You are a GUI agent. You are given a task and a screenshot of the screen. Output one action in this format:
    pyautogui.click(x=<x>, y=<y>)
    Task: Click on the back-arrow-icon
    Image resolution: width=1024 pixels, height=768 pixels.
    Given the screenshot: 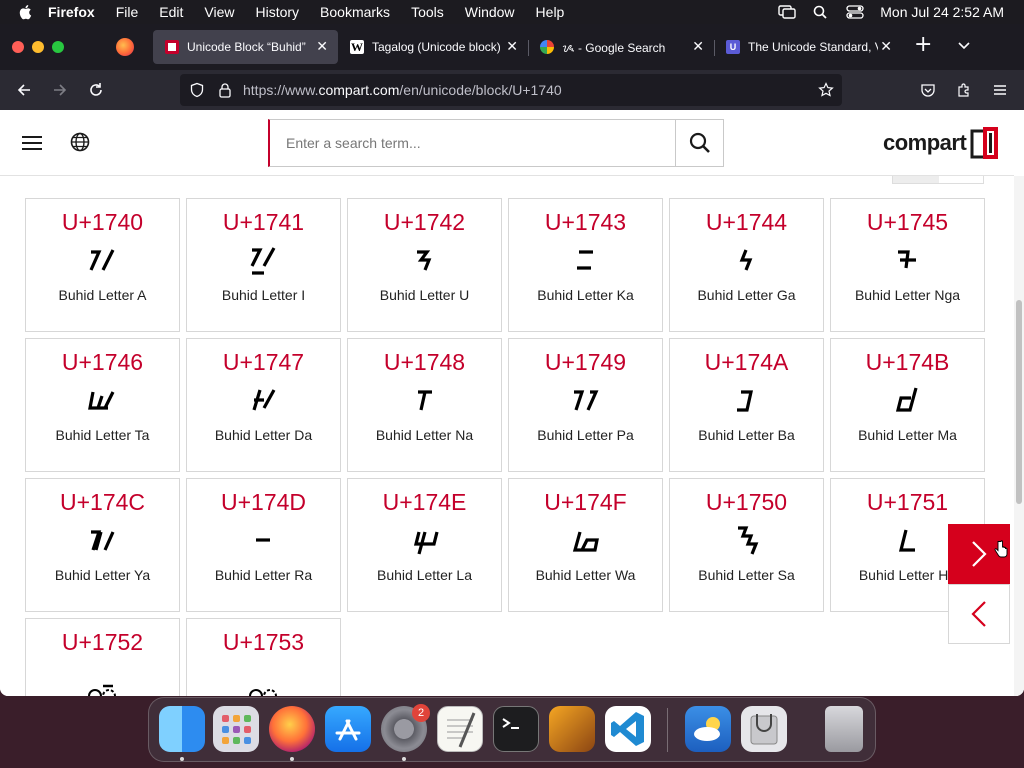 What is the action you would take?
    pyautogui.click(x=24, y=90)
    